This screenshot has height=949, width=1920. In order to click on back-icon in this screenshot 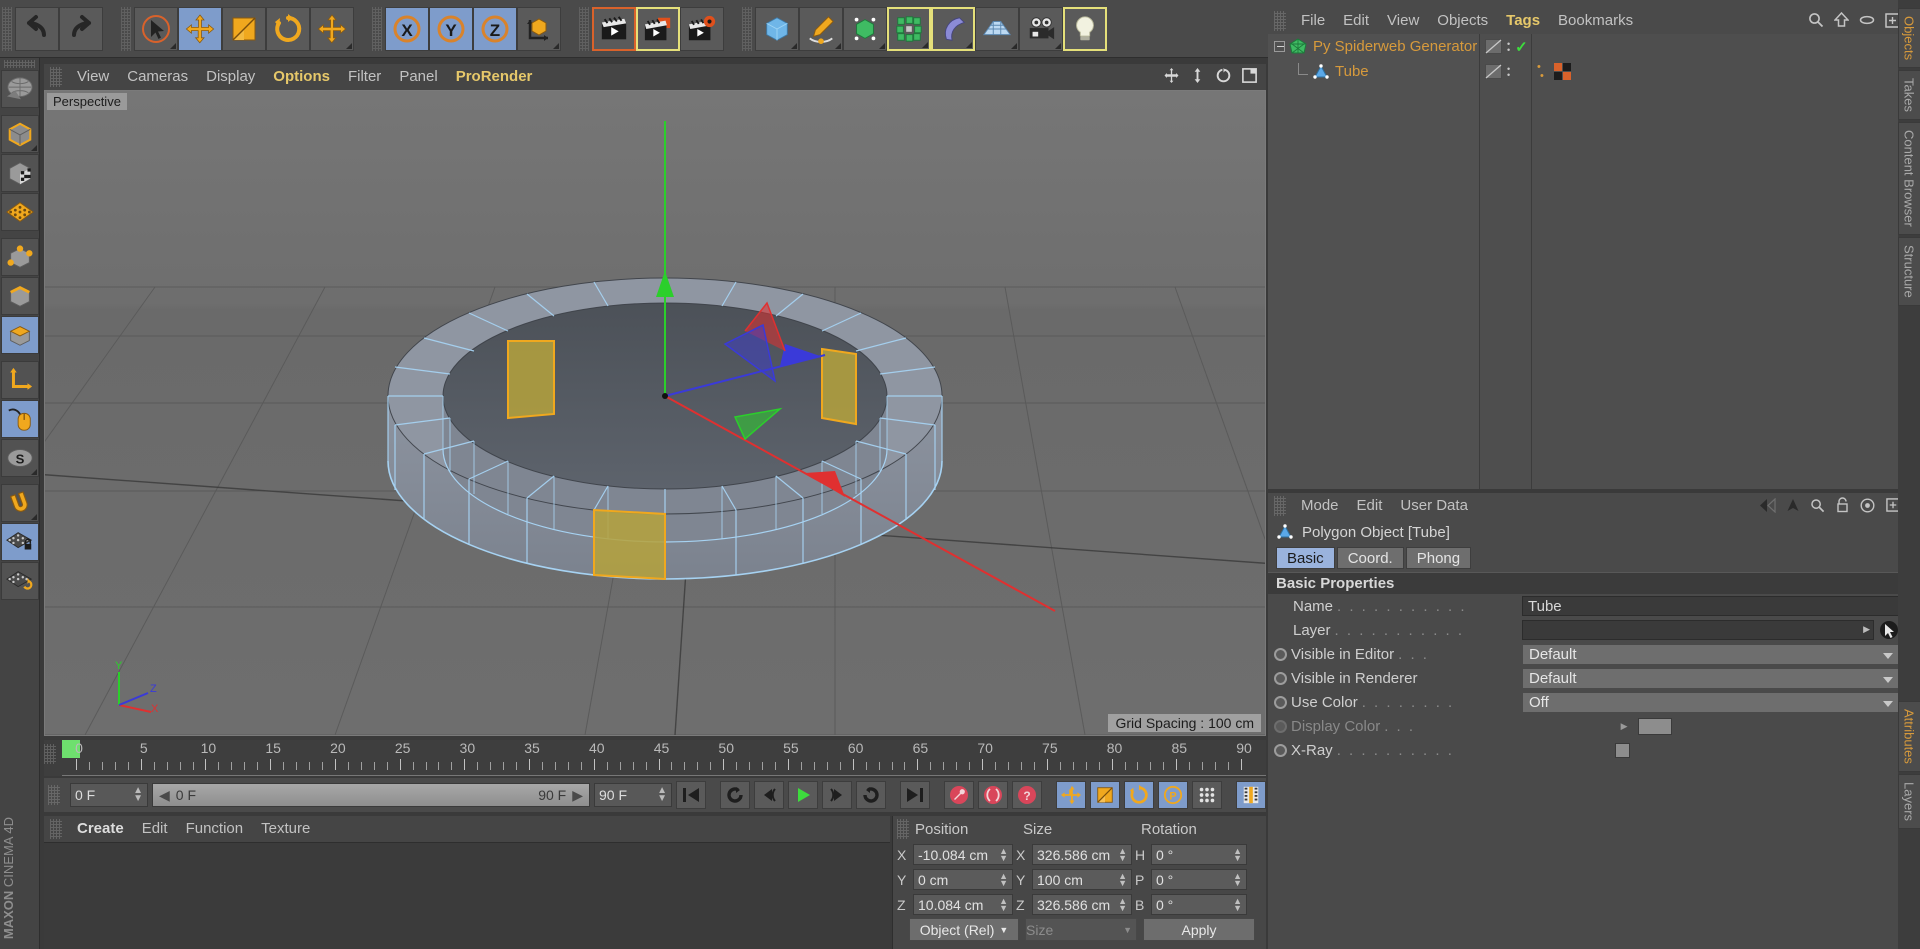, I will do `click(1767, 505)`.